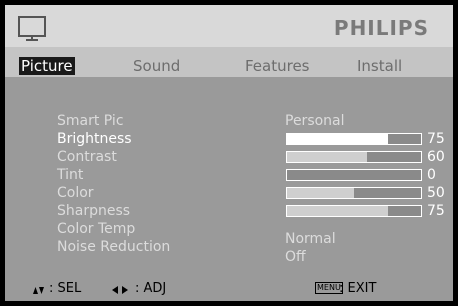 The width and height of the screenshot is (458, 306). Describe the element at coordinates (295, 257) in the screenshot. I see `noise-reduction-value: Off` at that location.